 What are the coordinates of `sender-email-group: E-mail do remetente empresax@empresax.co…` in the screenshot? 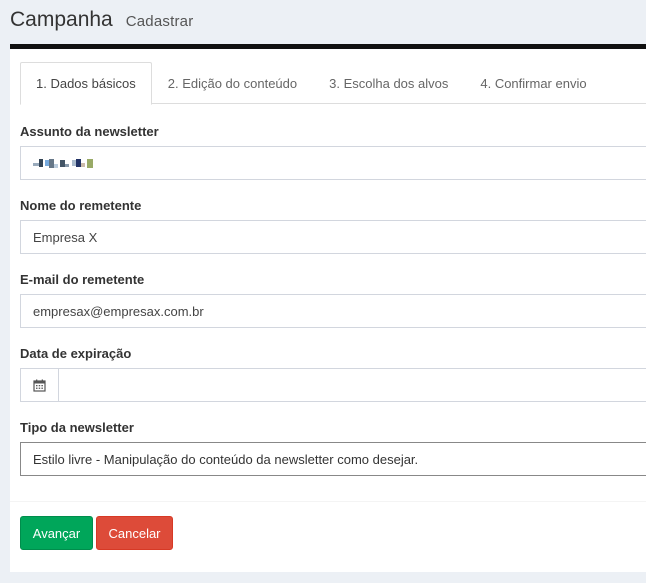 It's located at (333, 290).